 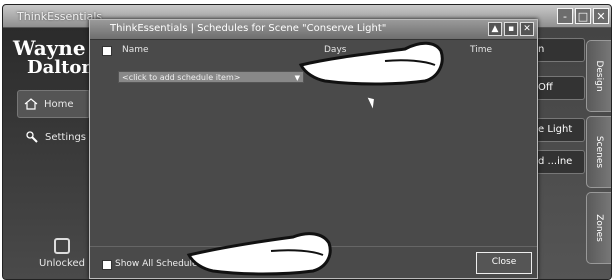 What do you see at coordinates (135, 50) in the screenshot?
I see `column-name: Name` at bounding box center [135, 50].